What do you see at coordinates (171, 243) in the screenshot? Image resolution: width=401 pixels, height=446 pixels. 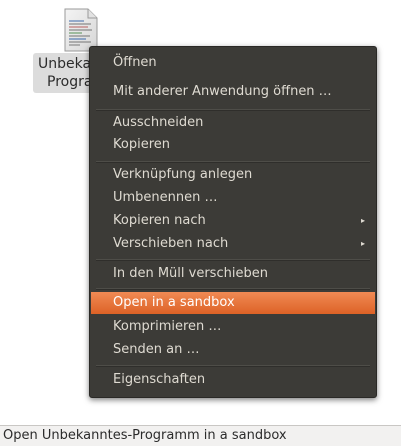 I see `menu-item-label: Verschieben nach` at bounding box center [171, 243].